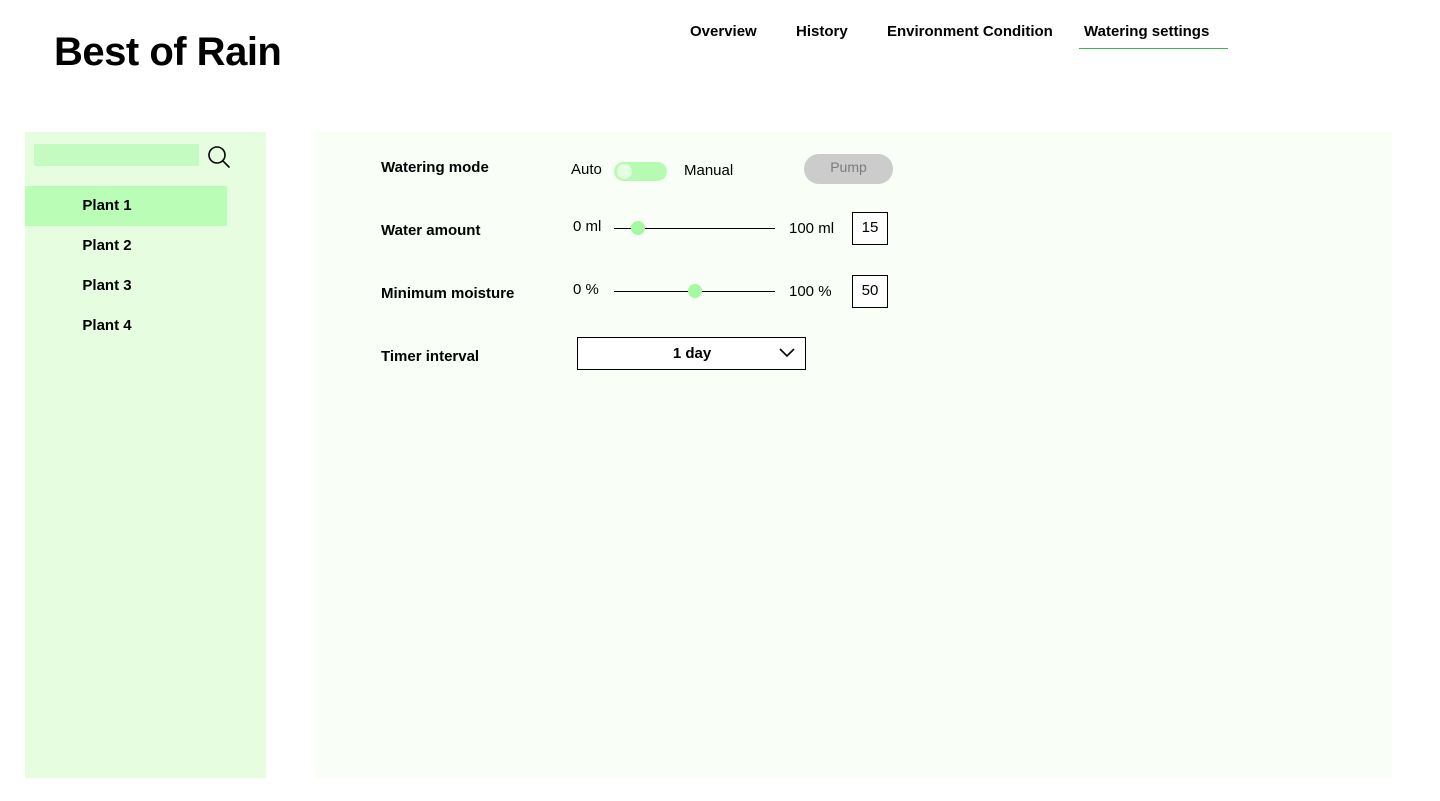  Describe the element at coordinates (709, 170) in the screenshot. I see `mode-manual-label: Manual` at that location.